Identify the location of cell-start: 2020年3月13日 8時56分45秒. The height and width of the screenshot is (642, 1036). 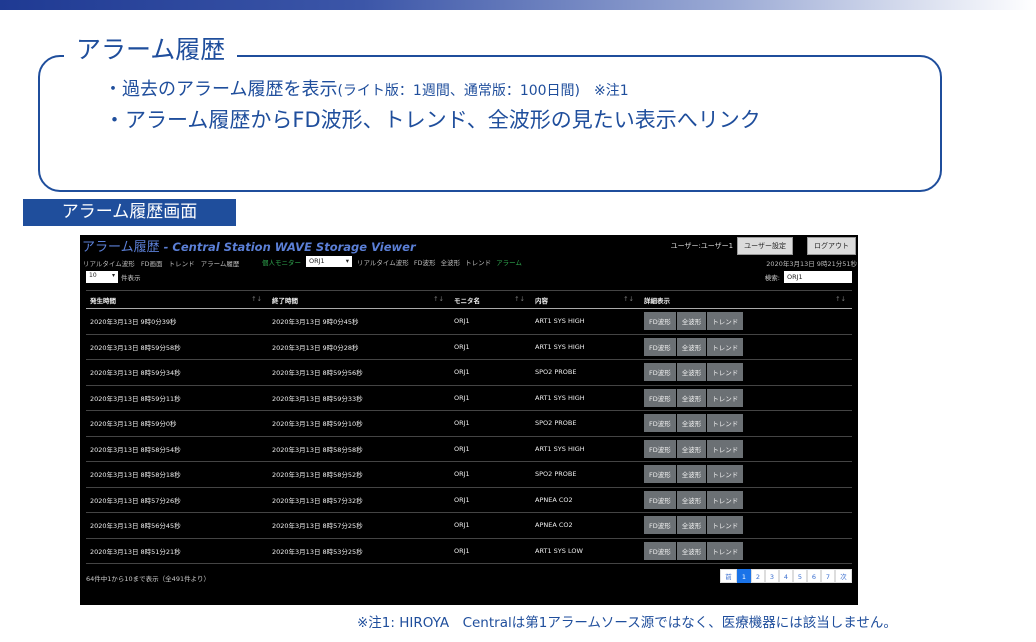
(177, 525).